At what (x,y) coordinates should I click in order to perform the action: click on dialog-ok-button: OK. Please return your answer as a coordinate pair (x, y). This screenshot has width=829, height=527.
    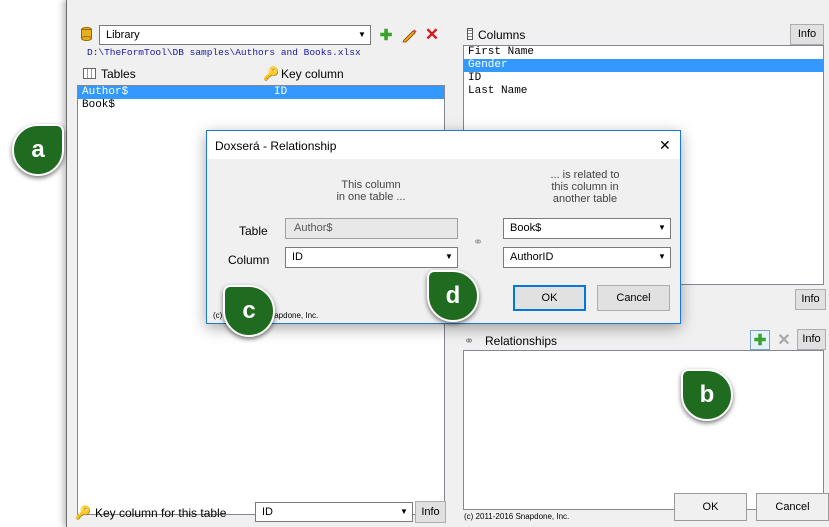
    Looking at the image, I should click on (549, 298).